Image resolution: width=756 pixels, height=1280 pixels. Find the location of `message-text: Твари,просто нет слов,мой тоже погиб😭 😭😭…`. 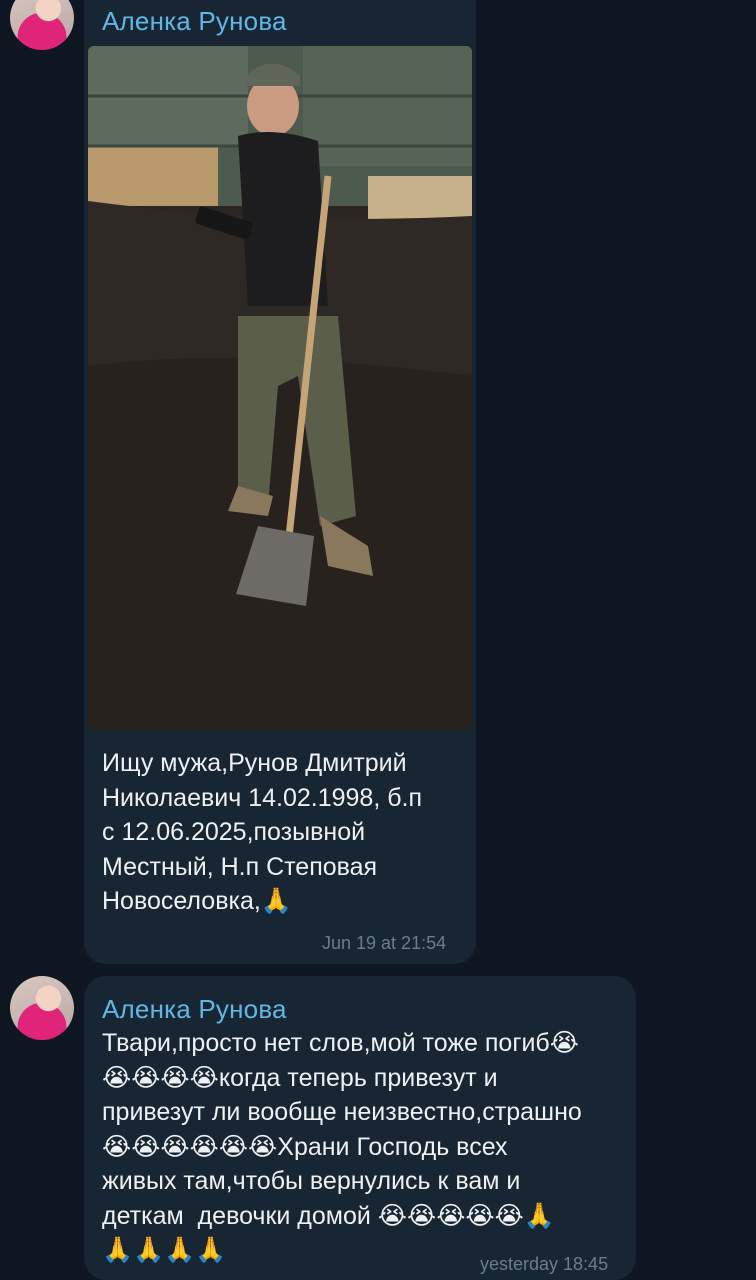

message-text: Твари,просто нет слов,мой тоже погиб😭 😭😭… is located at coordinates (342, 1146).